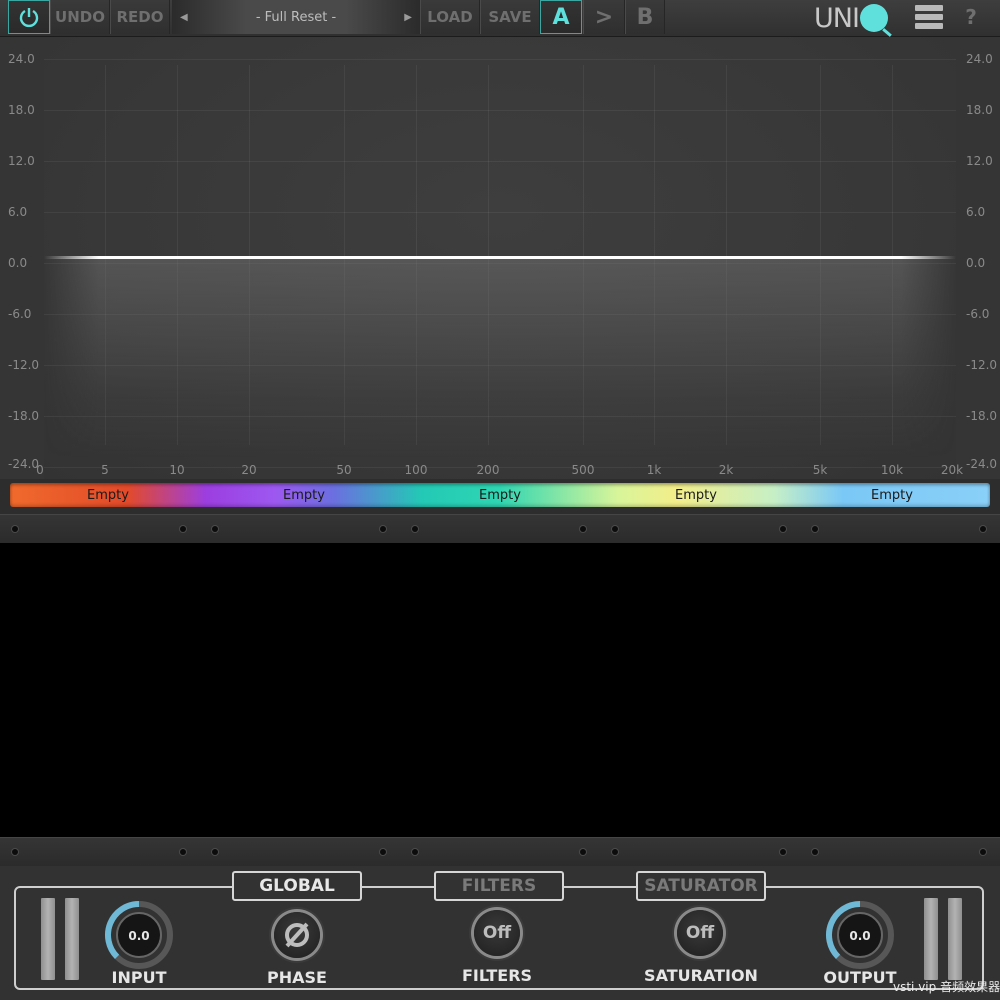 The image size is (1000, 1000). I want to click on power-button, so click(29, 17).